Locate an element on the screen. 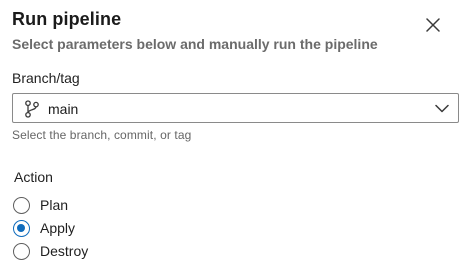 The height and width of the screenshot is (273, 474). radio-label-plan: Plan is located at coordinates (54, 205).